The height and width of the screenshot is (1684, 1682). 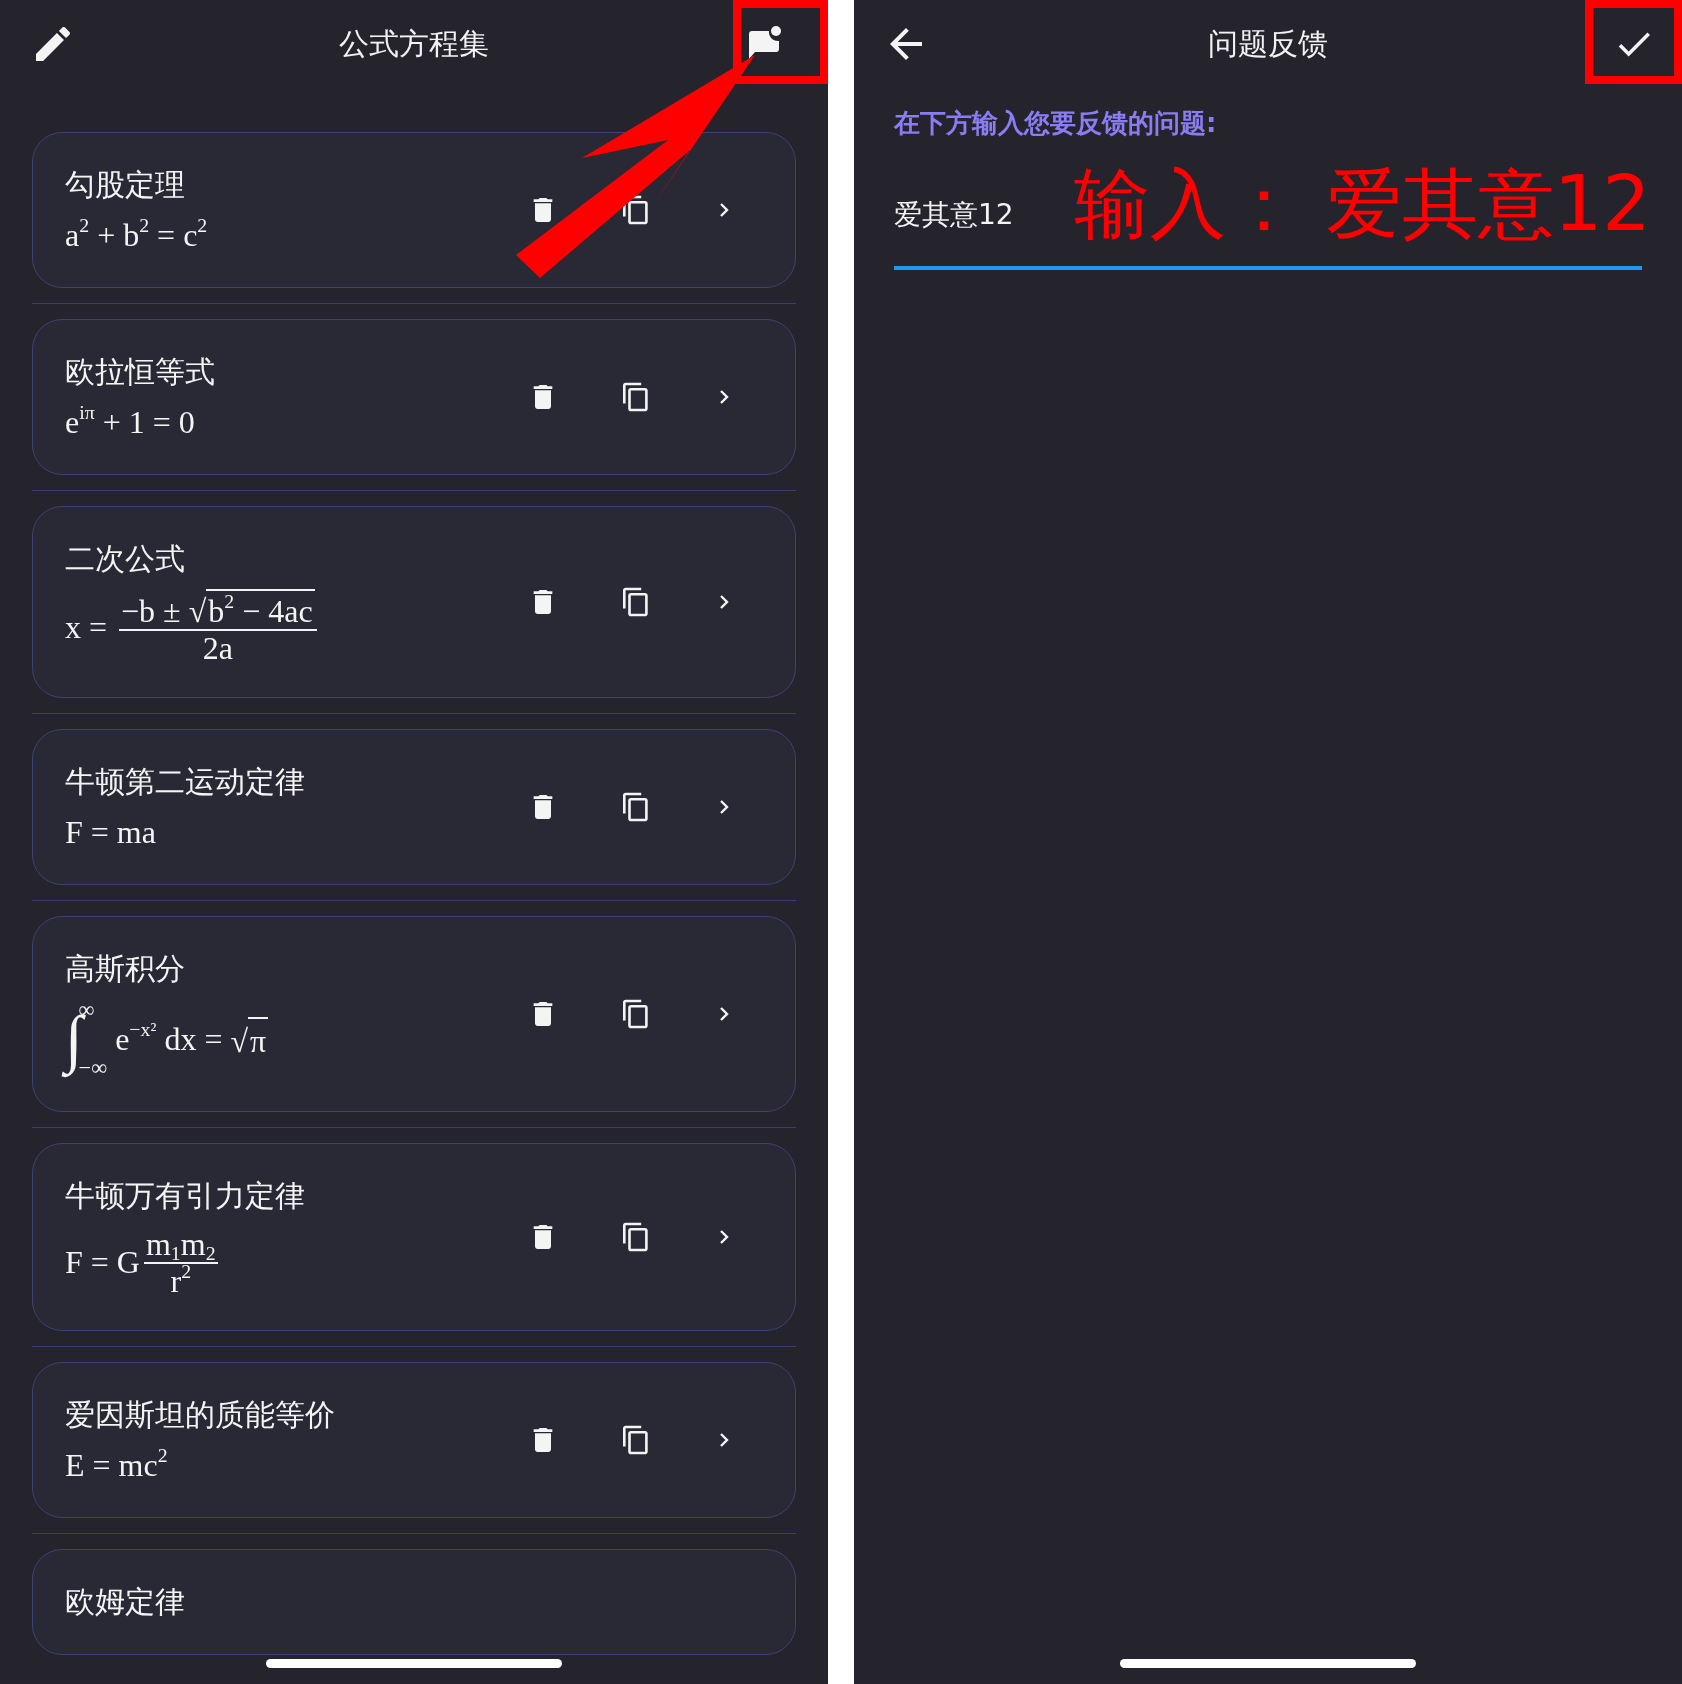 What do you see at coordinates (414, 1602) in the screenshot?
I see `formula-card: 欧姆定律` at bounding box center [414, 1602].